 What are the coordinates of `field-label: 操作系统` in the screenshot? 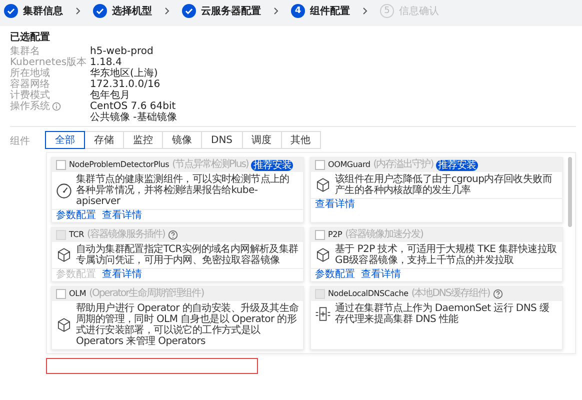 It's located at (30, 106).